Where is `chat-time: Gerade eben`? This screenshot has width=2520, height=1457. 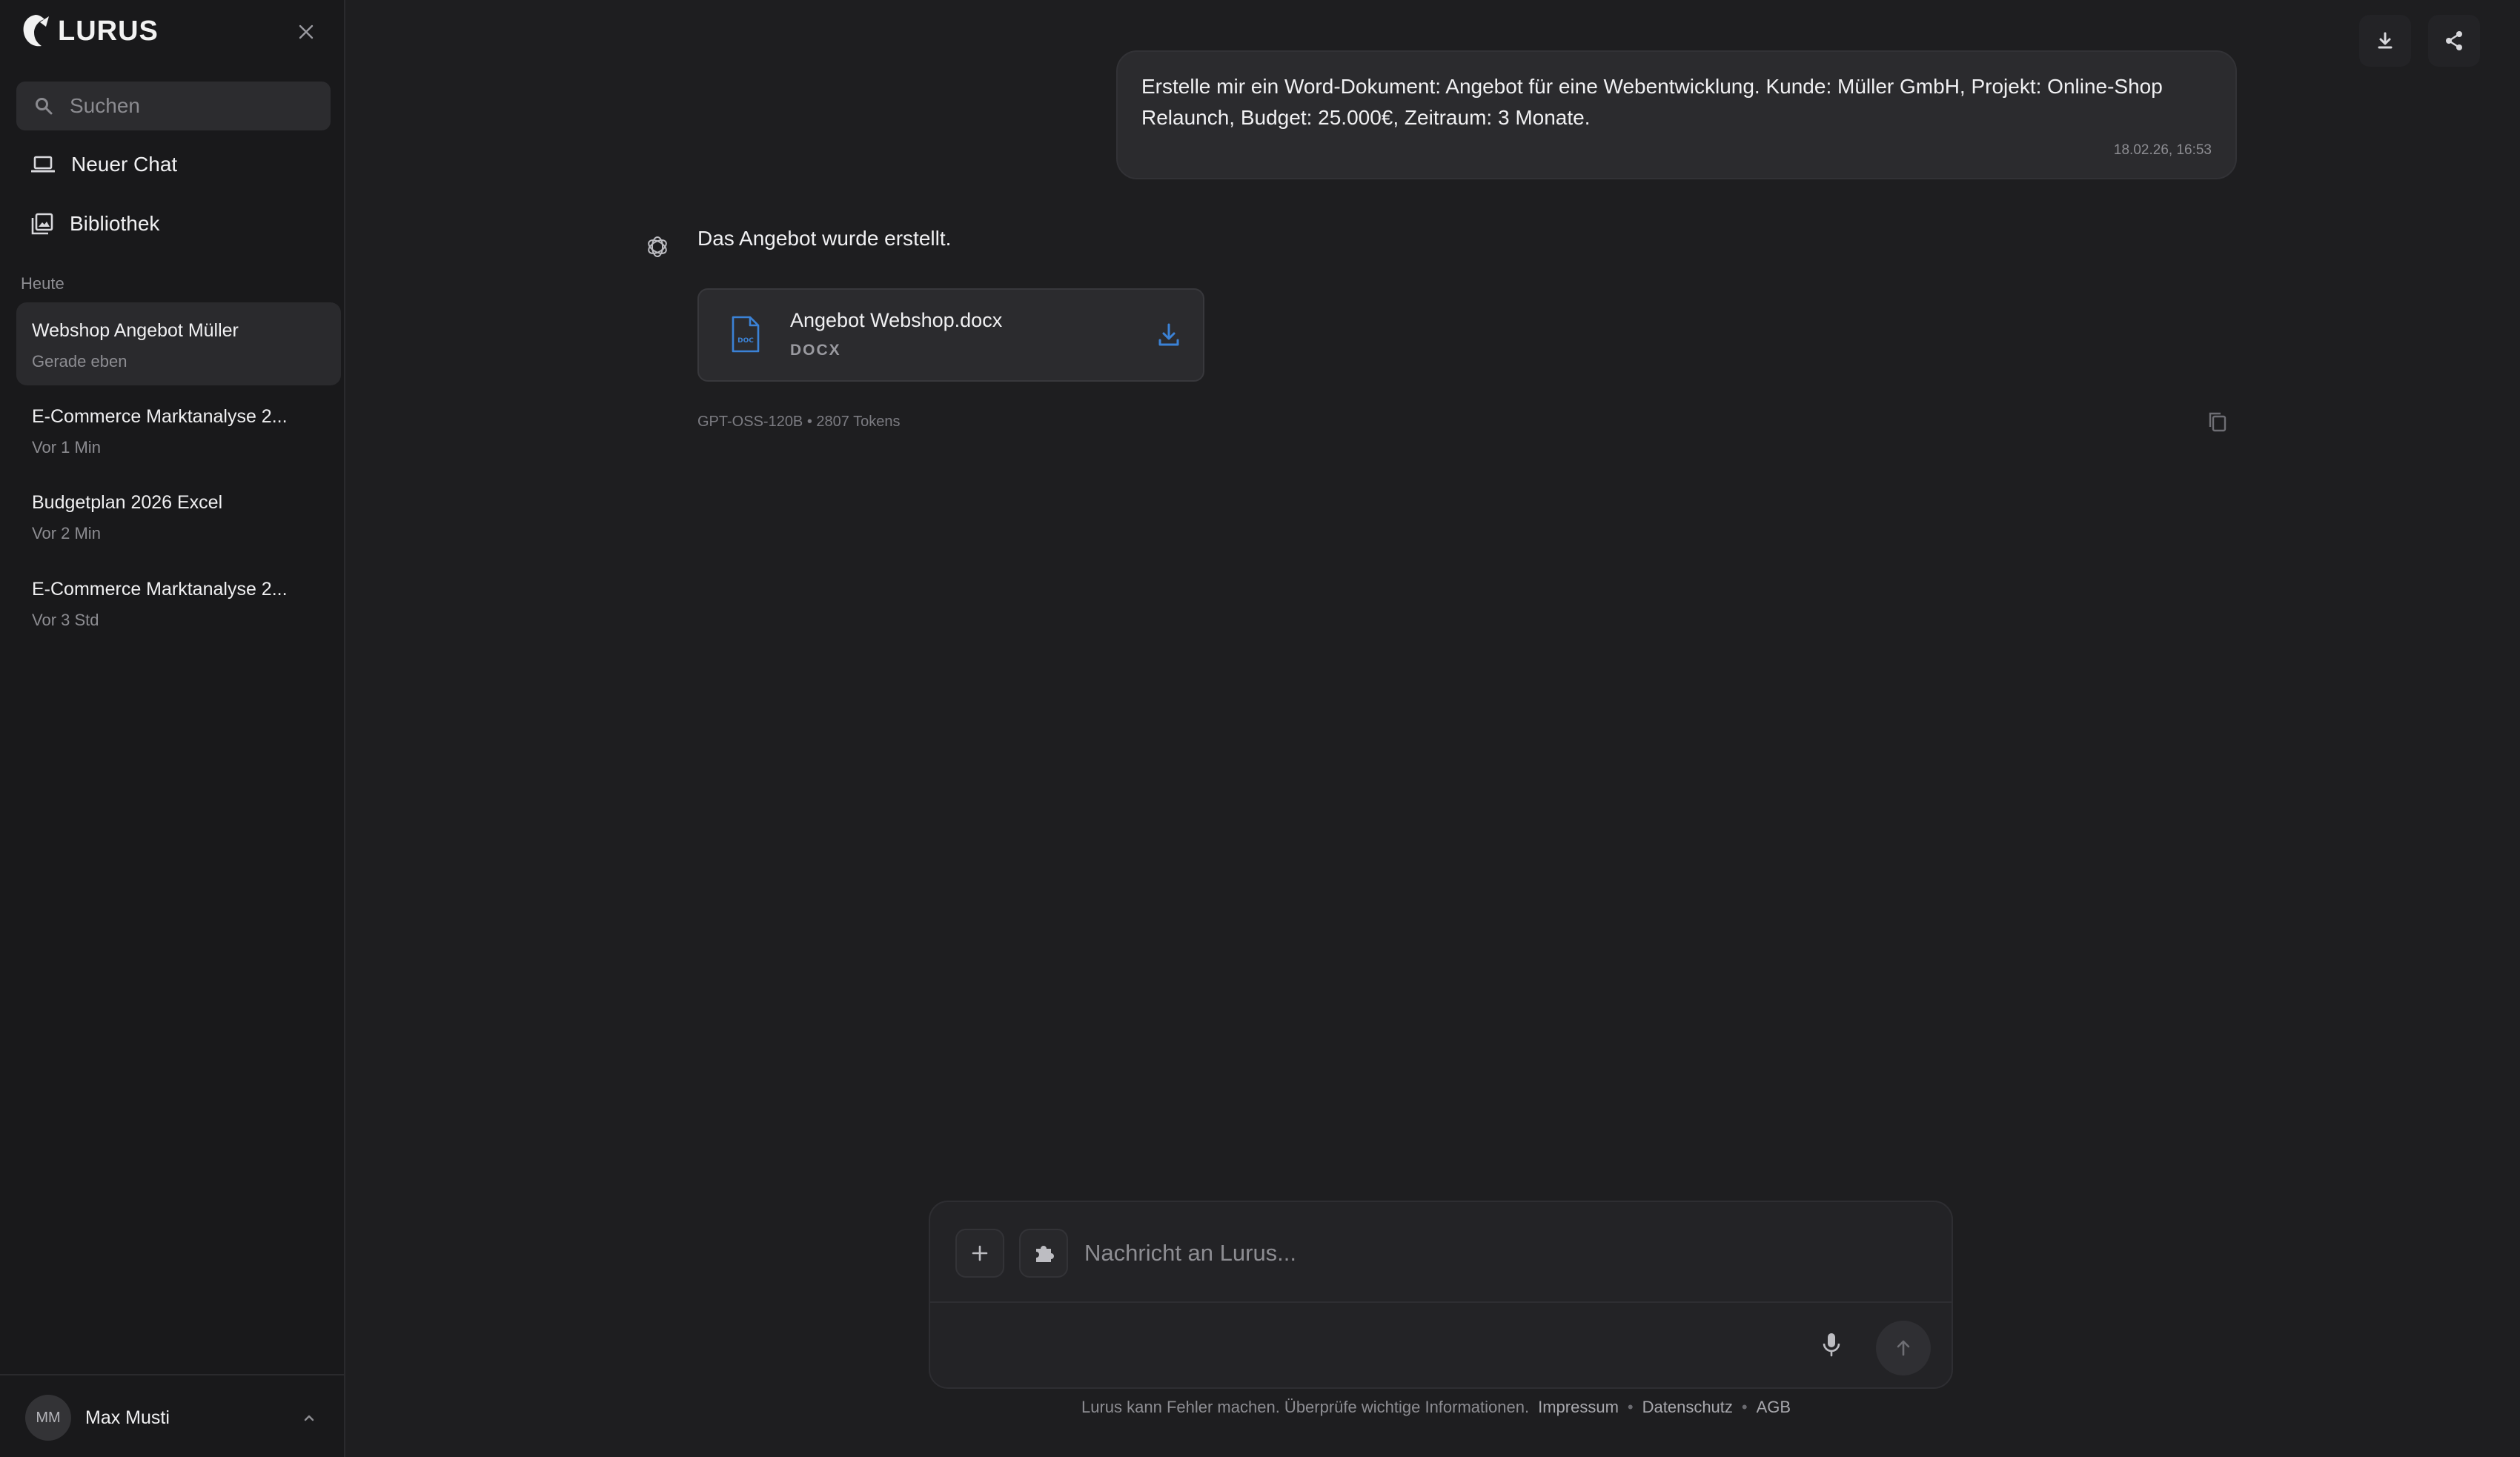
chat-time: Gerade eben is located at coordinates (80, 361).